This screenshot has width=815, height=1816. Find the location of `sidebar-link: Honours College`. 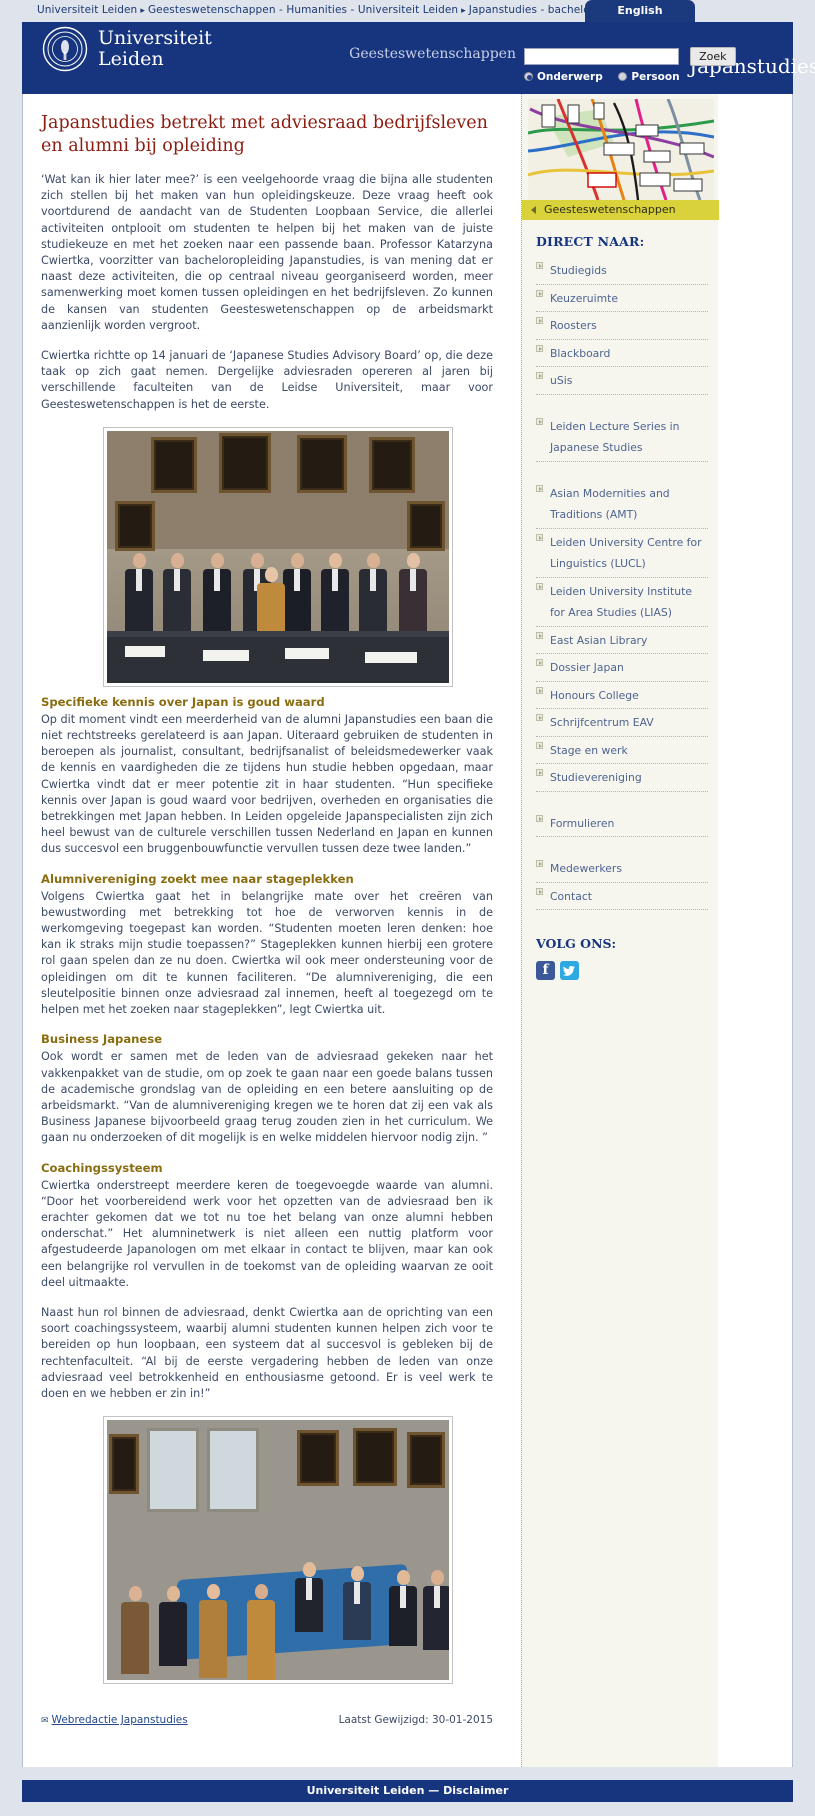

sidebar-link: Honours College is located at coordinates (594, 695).